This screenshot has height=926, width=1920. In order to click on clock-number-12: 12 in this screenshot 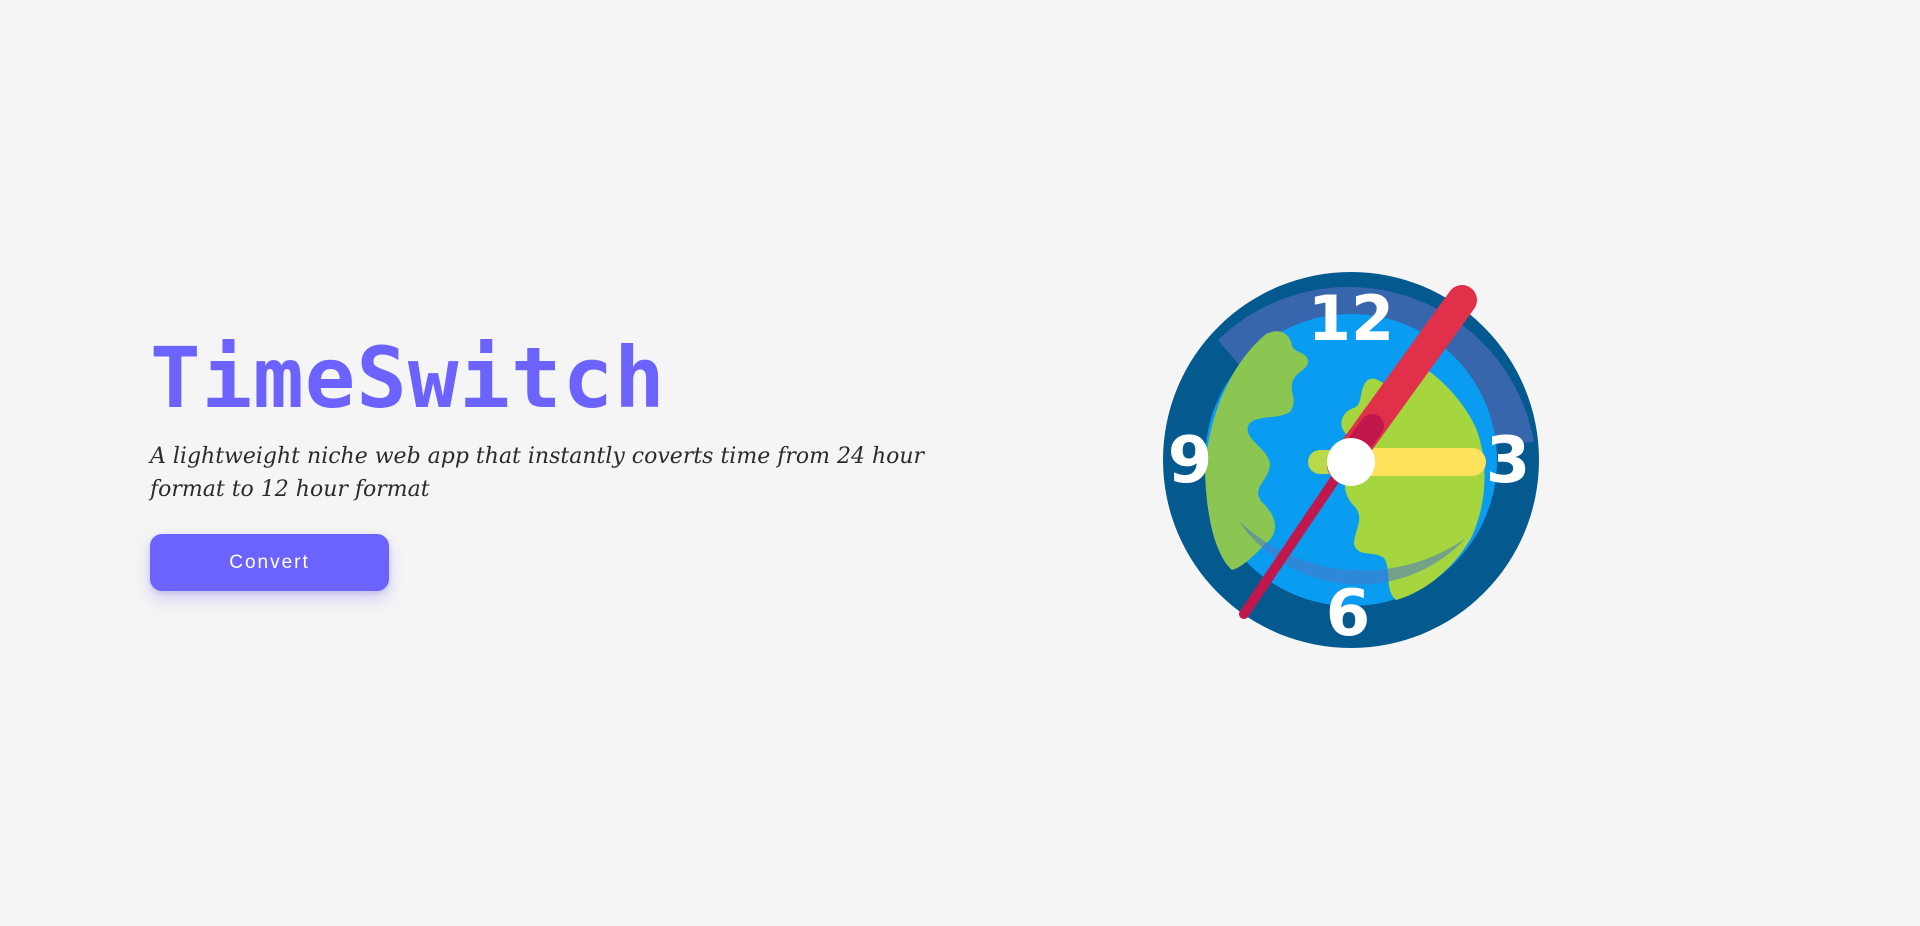, I will do `click(1351, 318)`.